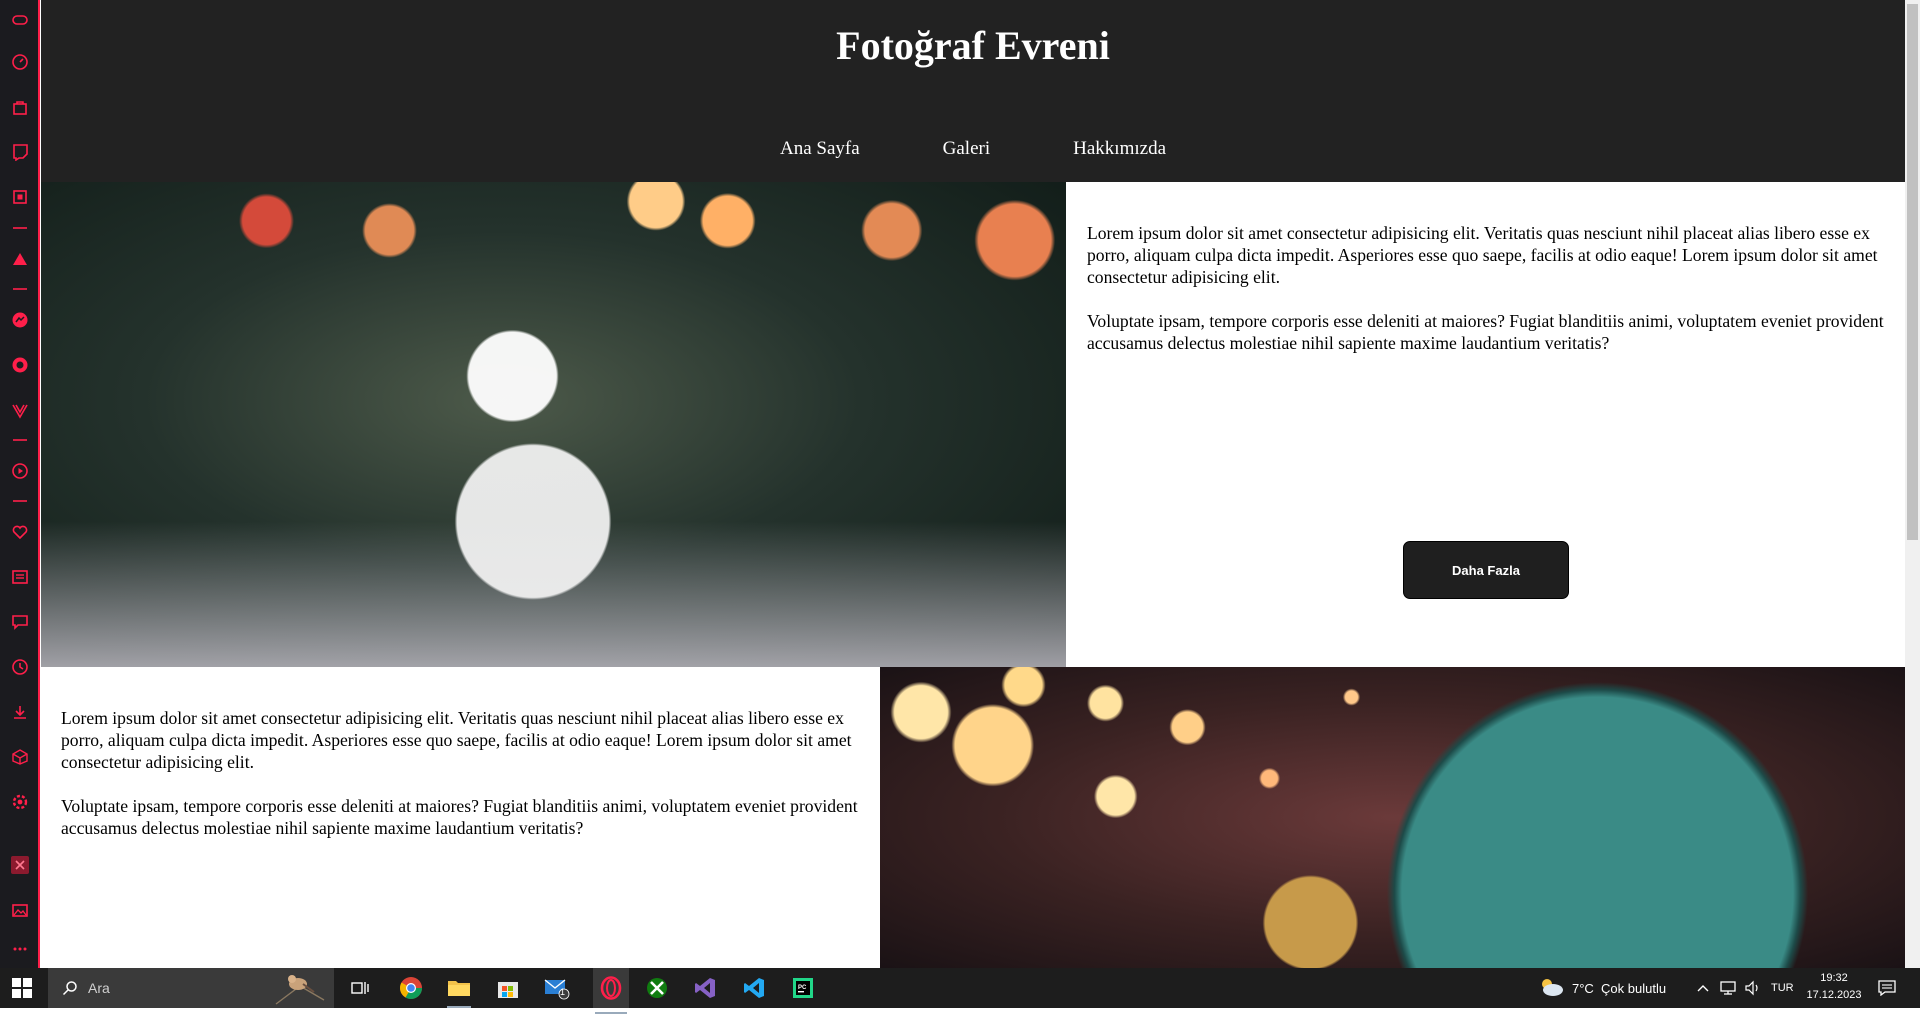  Describe the element at coordinates (20, 484) in the screenshot. I see `browser-sidebar` at that location.